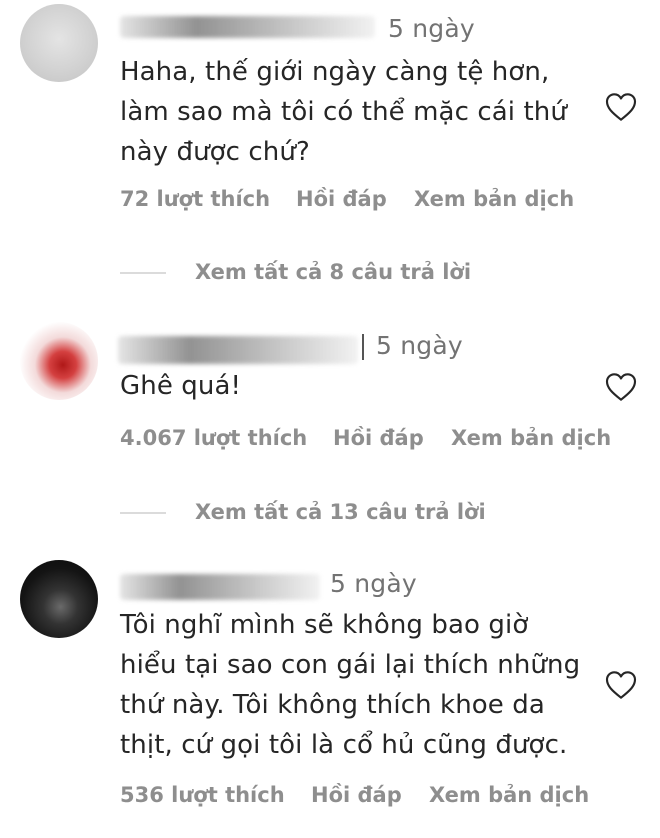 The image size is (660, 838). I want to click on like-count: 72 lượt thích, so click(195, 199).